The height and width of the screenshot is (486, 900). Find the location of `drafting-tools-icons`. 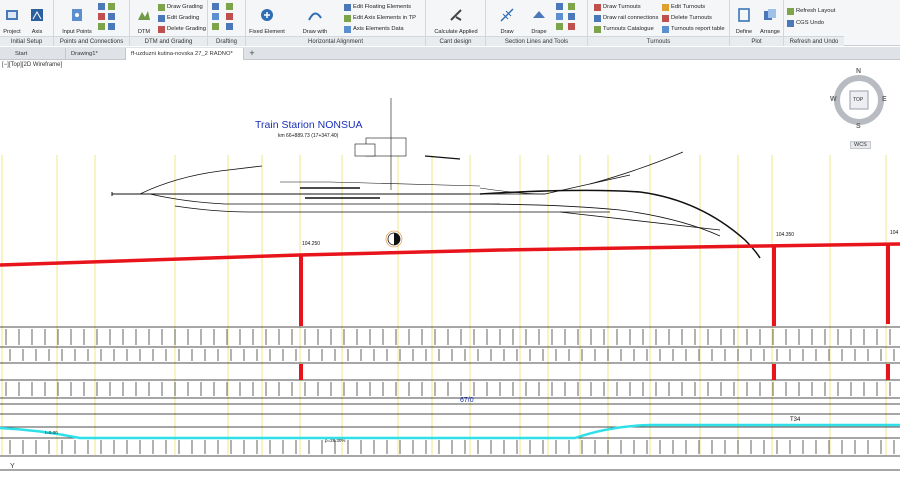

drafting-tools-icons is located at coordinates (228, 18).